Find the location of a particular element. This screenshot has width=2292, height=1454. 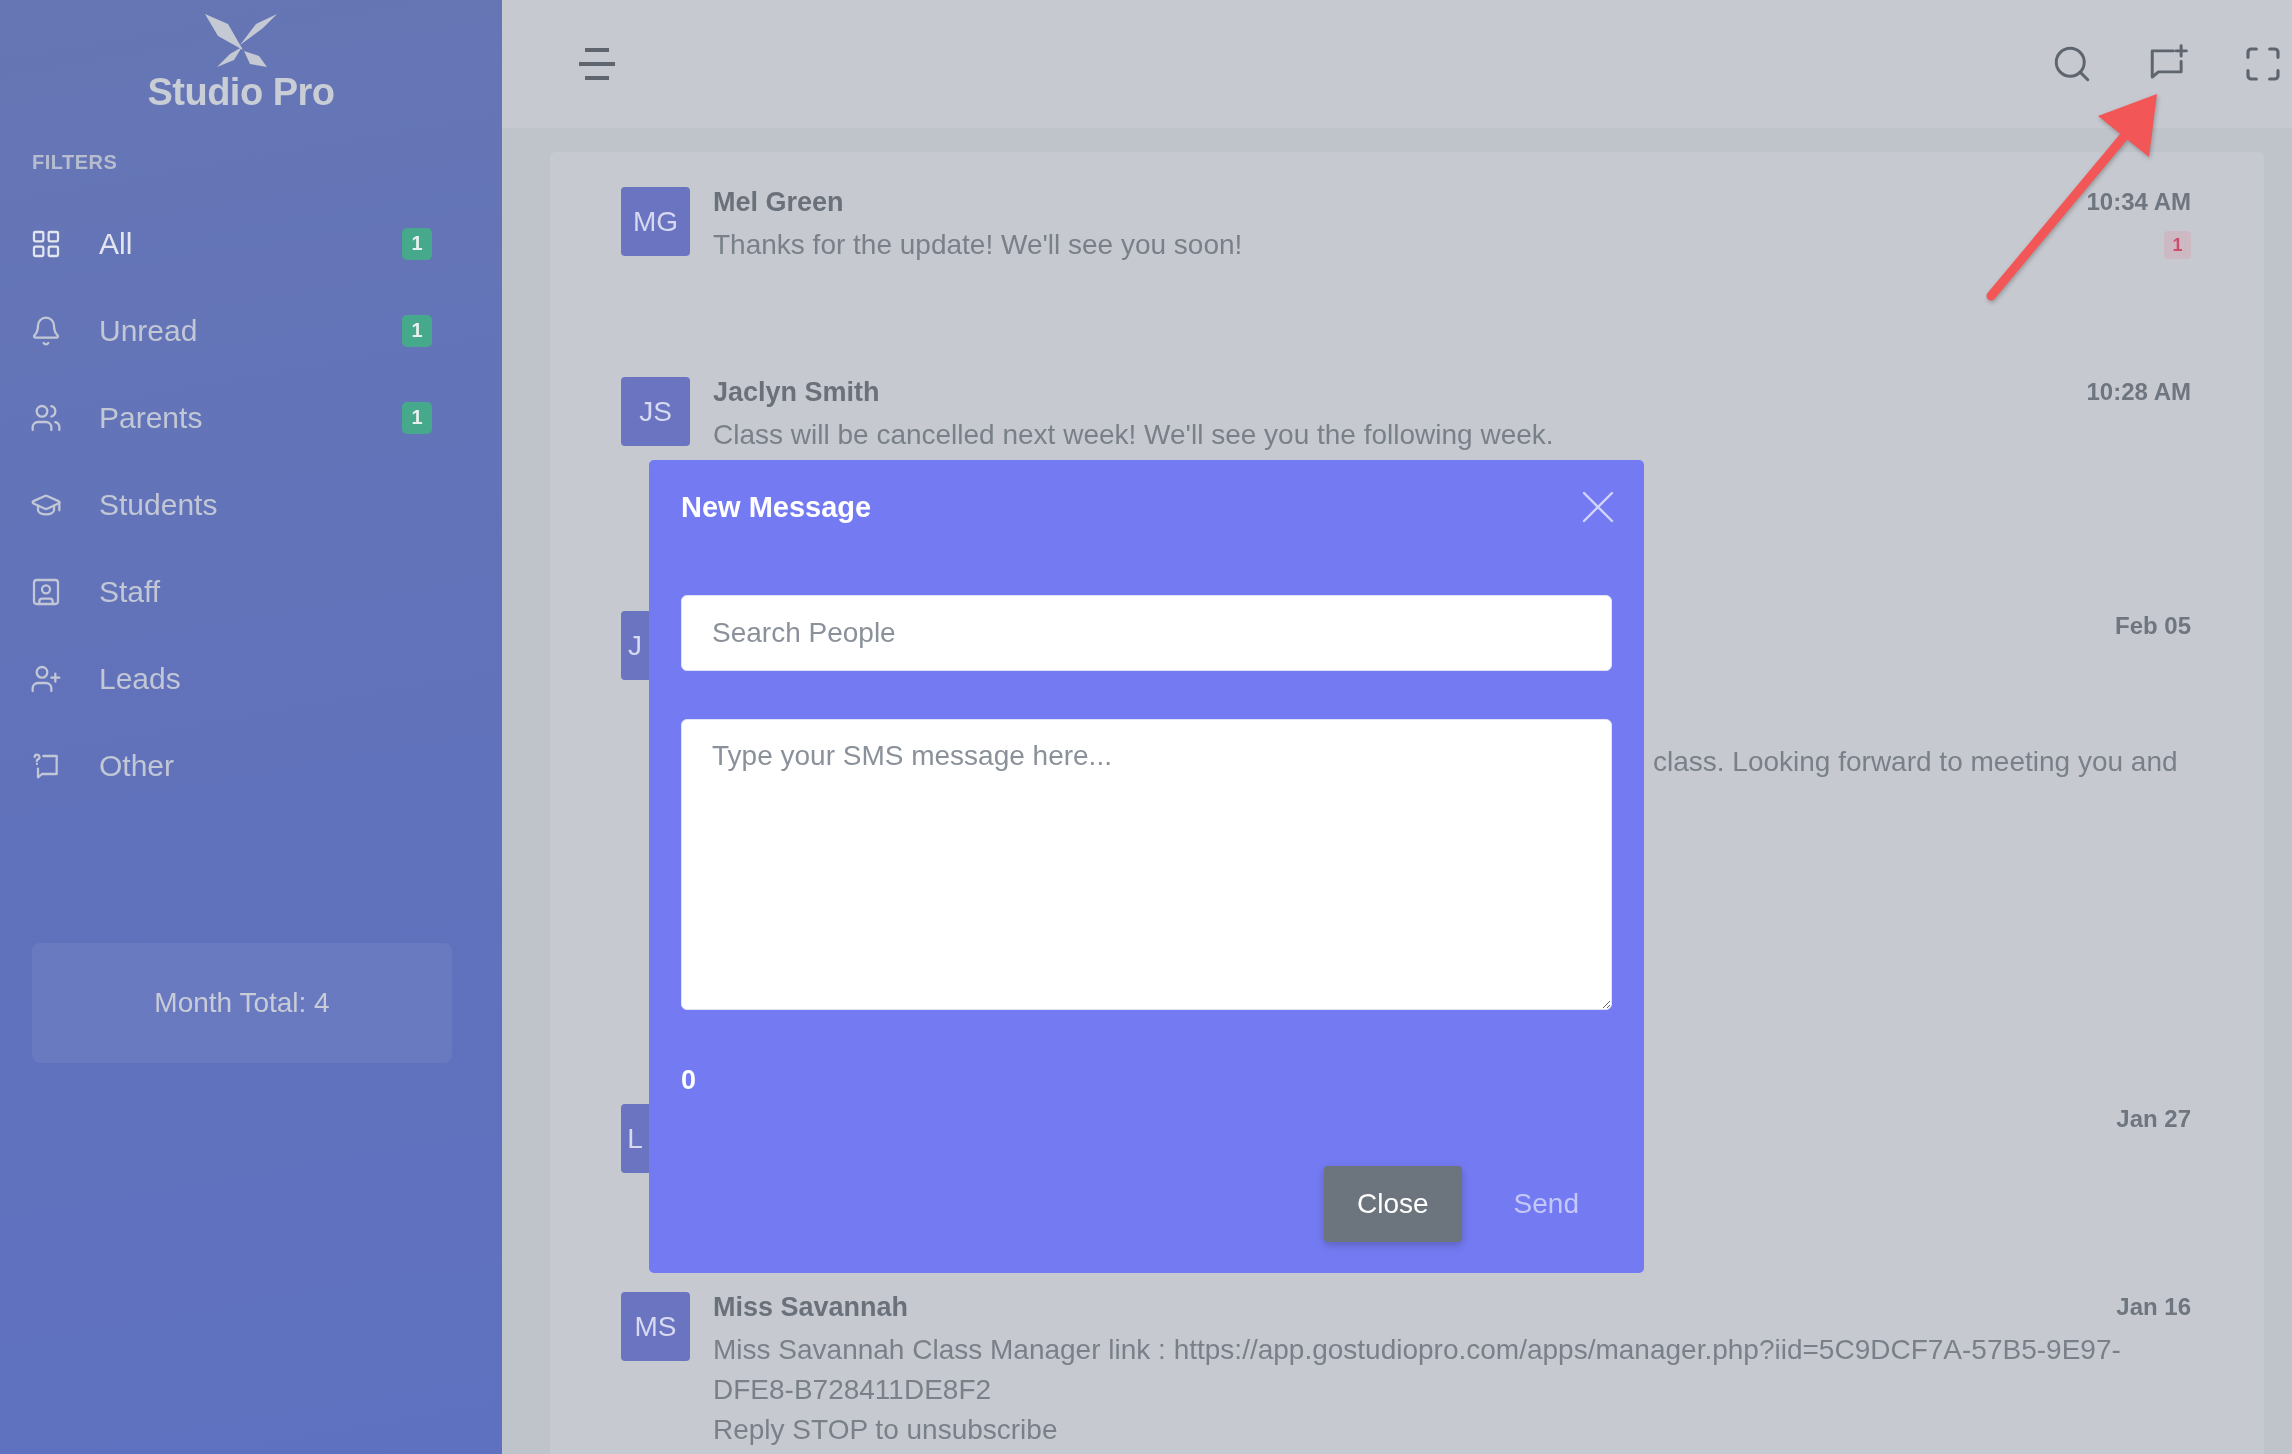

send-button: Send is located at coordinates (1546, 1204).